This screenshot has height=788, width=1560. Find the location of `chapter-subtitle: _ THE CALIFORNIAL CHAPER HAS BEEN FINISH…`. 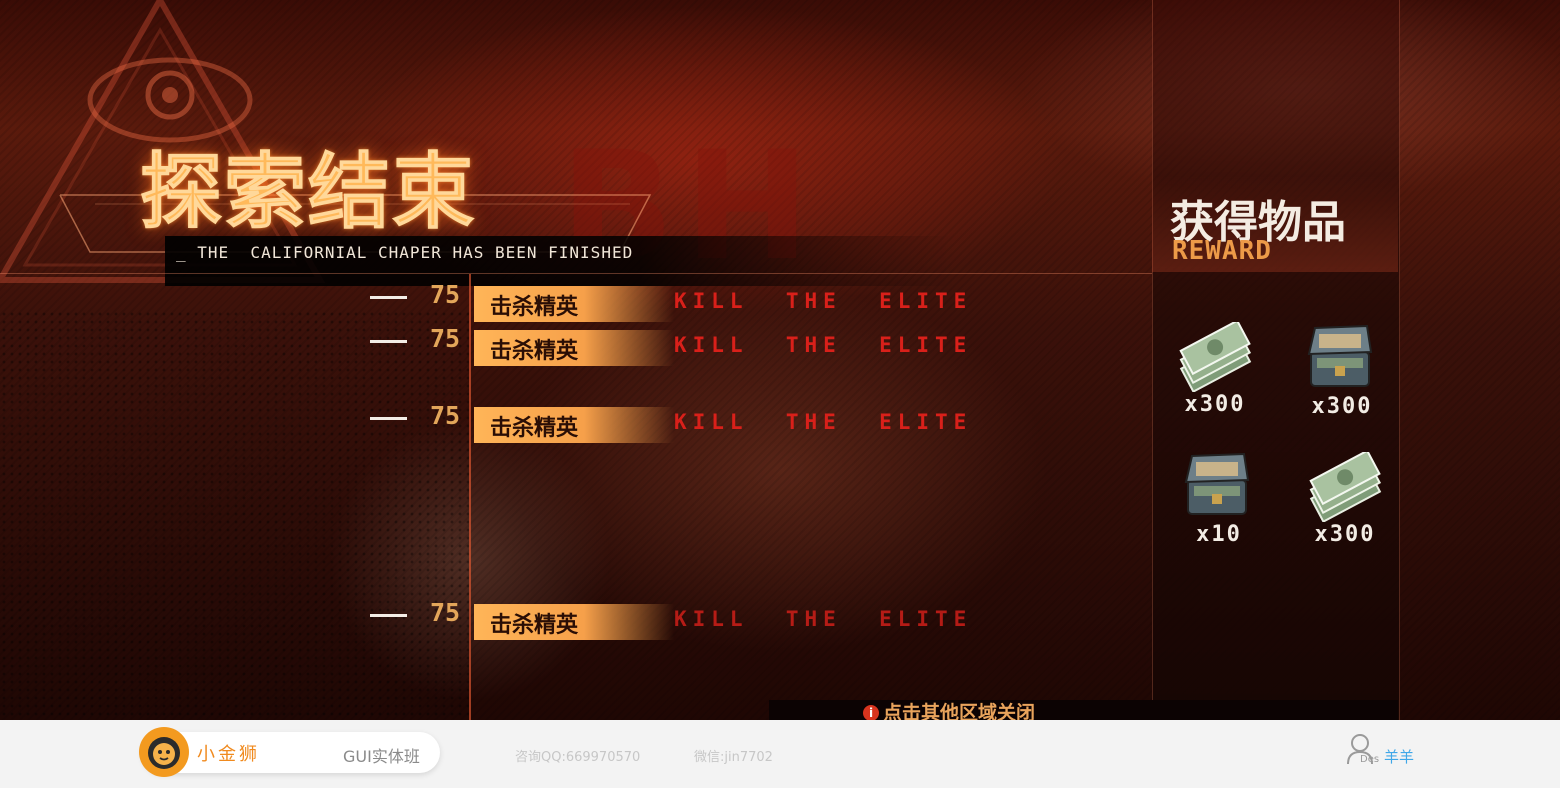

chapter-subtitle: _ THE CALIFORNIAL CHAPER HAS BEEN FINISH… is located at coordinates (405, 252).